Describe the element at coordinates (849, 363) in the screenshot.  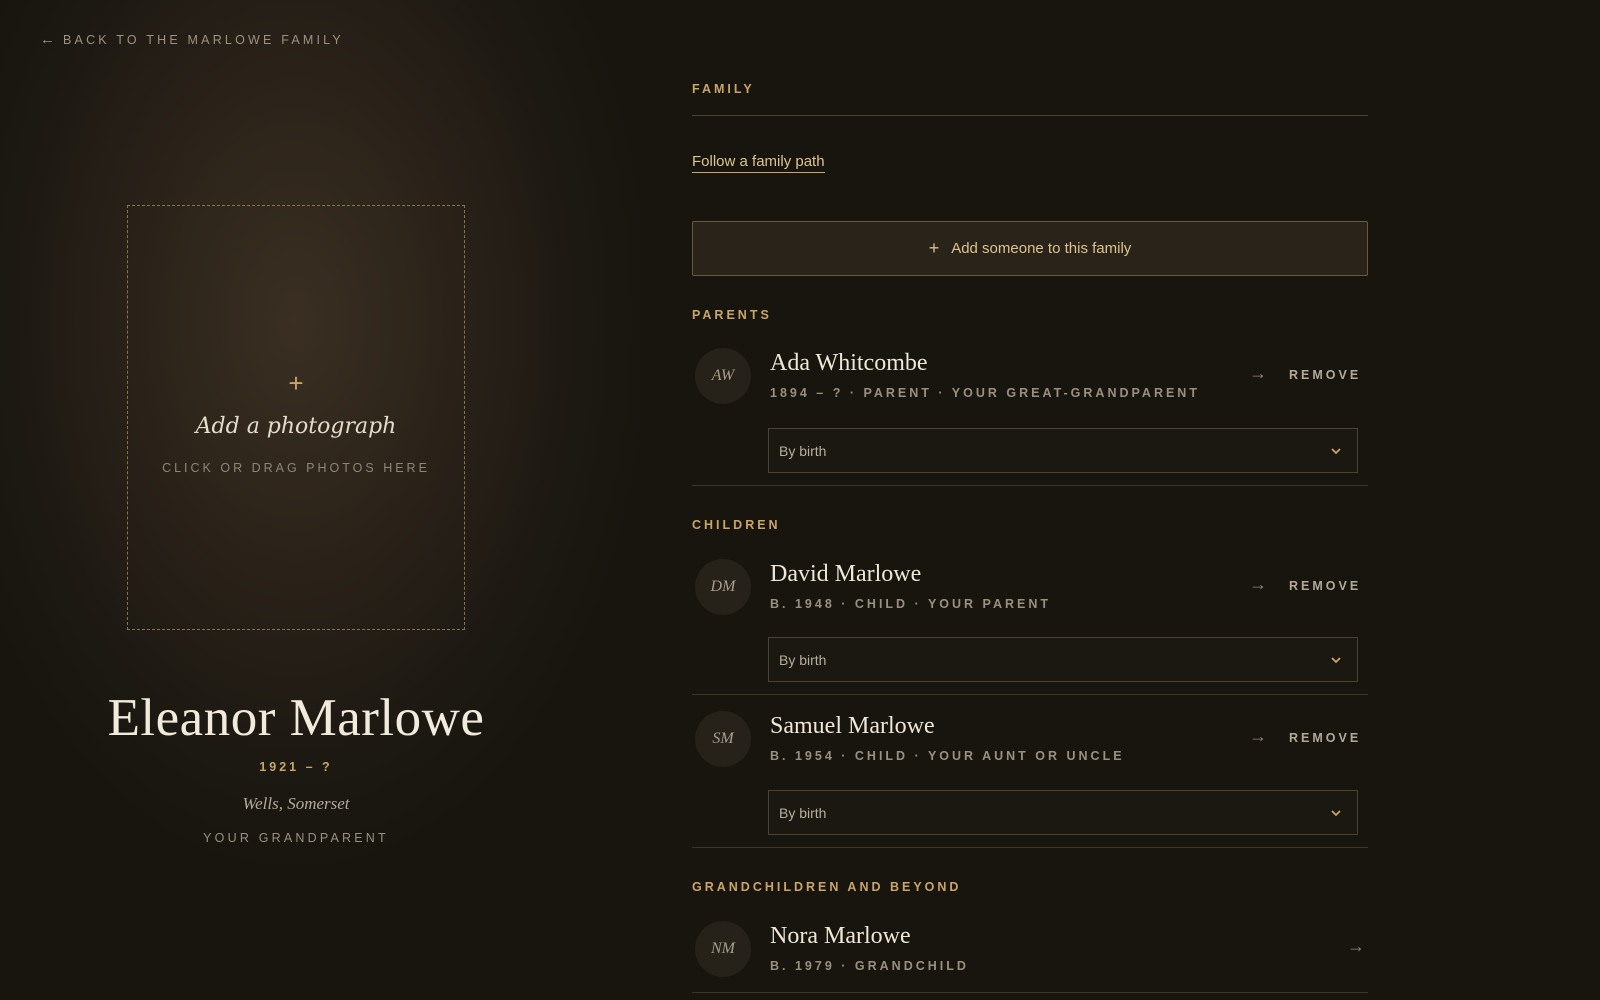
I see `member-name: Ada Whitcombe` at that location.